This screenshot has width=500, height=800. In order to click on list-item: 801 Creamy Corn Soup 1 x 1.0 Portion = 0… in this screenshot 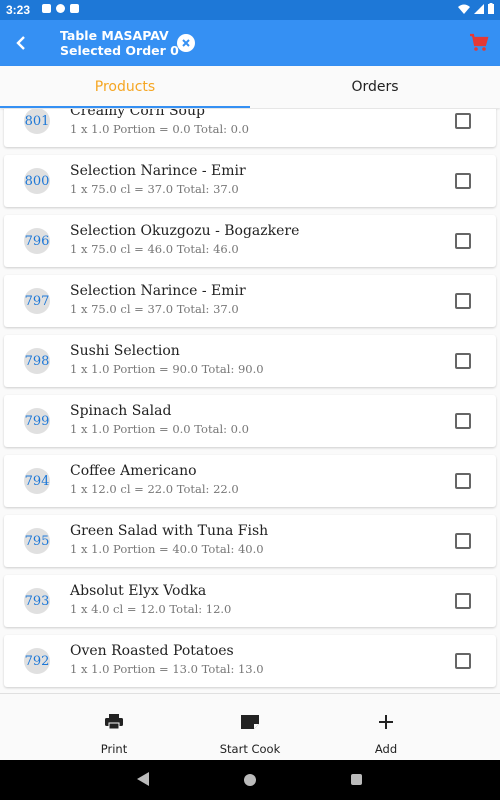, I will do `click(250, 128)`.